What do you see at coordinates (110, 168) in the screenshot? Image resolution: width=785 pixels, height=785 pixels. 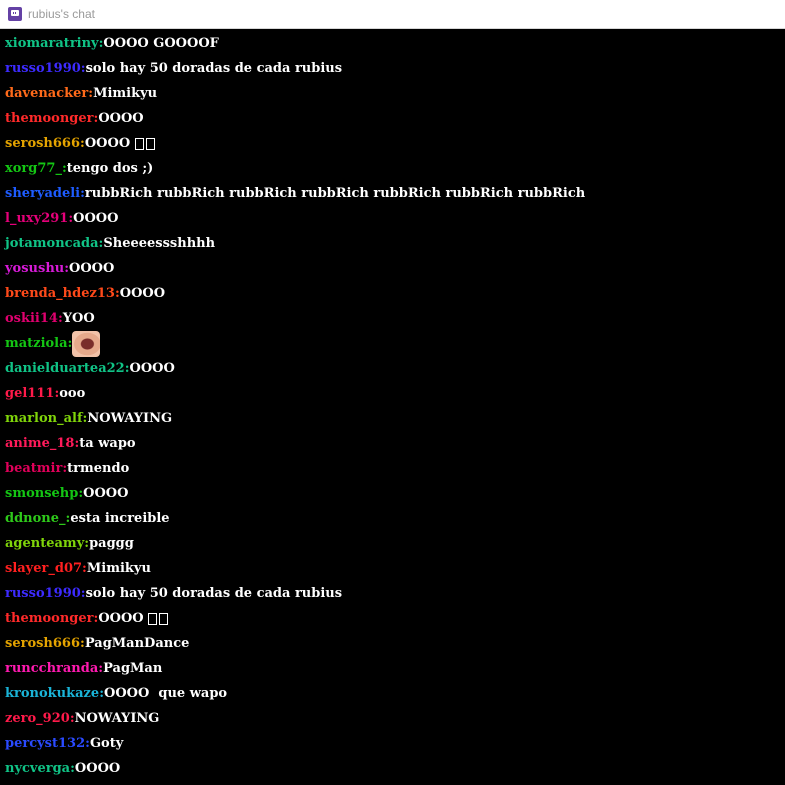 I see `chat-text: tengo dos ;)` at bounding box center [110, 168].